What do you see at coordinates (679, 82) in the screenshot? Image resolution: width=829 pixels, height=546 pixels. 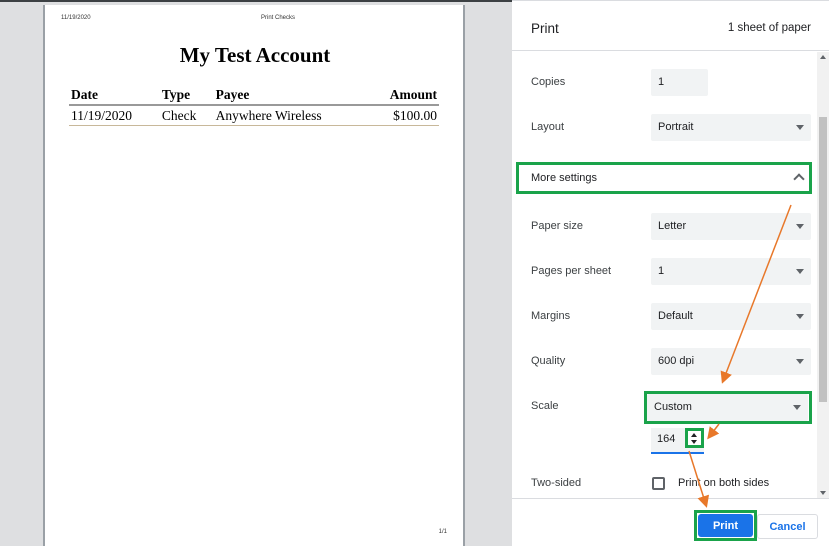 I see `copies-input: 1` at bounding box center [679, 82].